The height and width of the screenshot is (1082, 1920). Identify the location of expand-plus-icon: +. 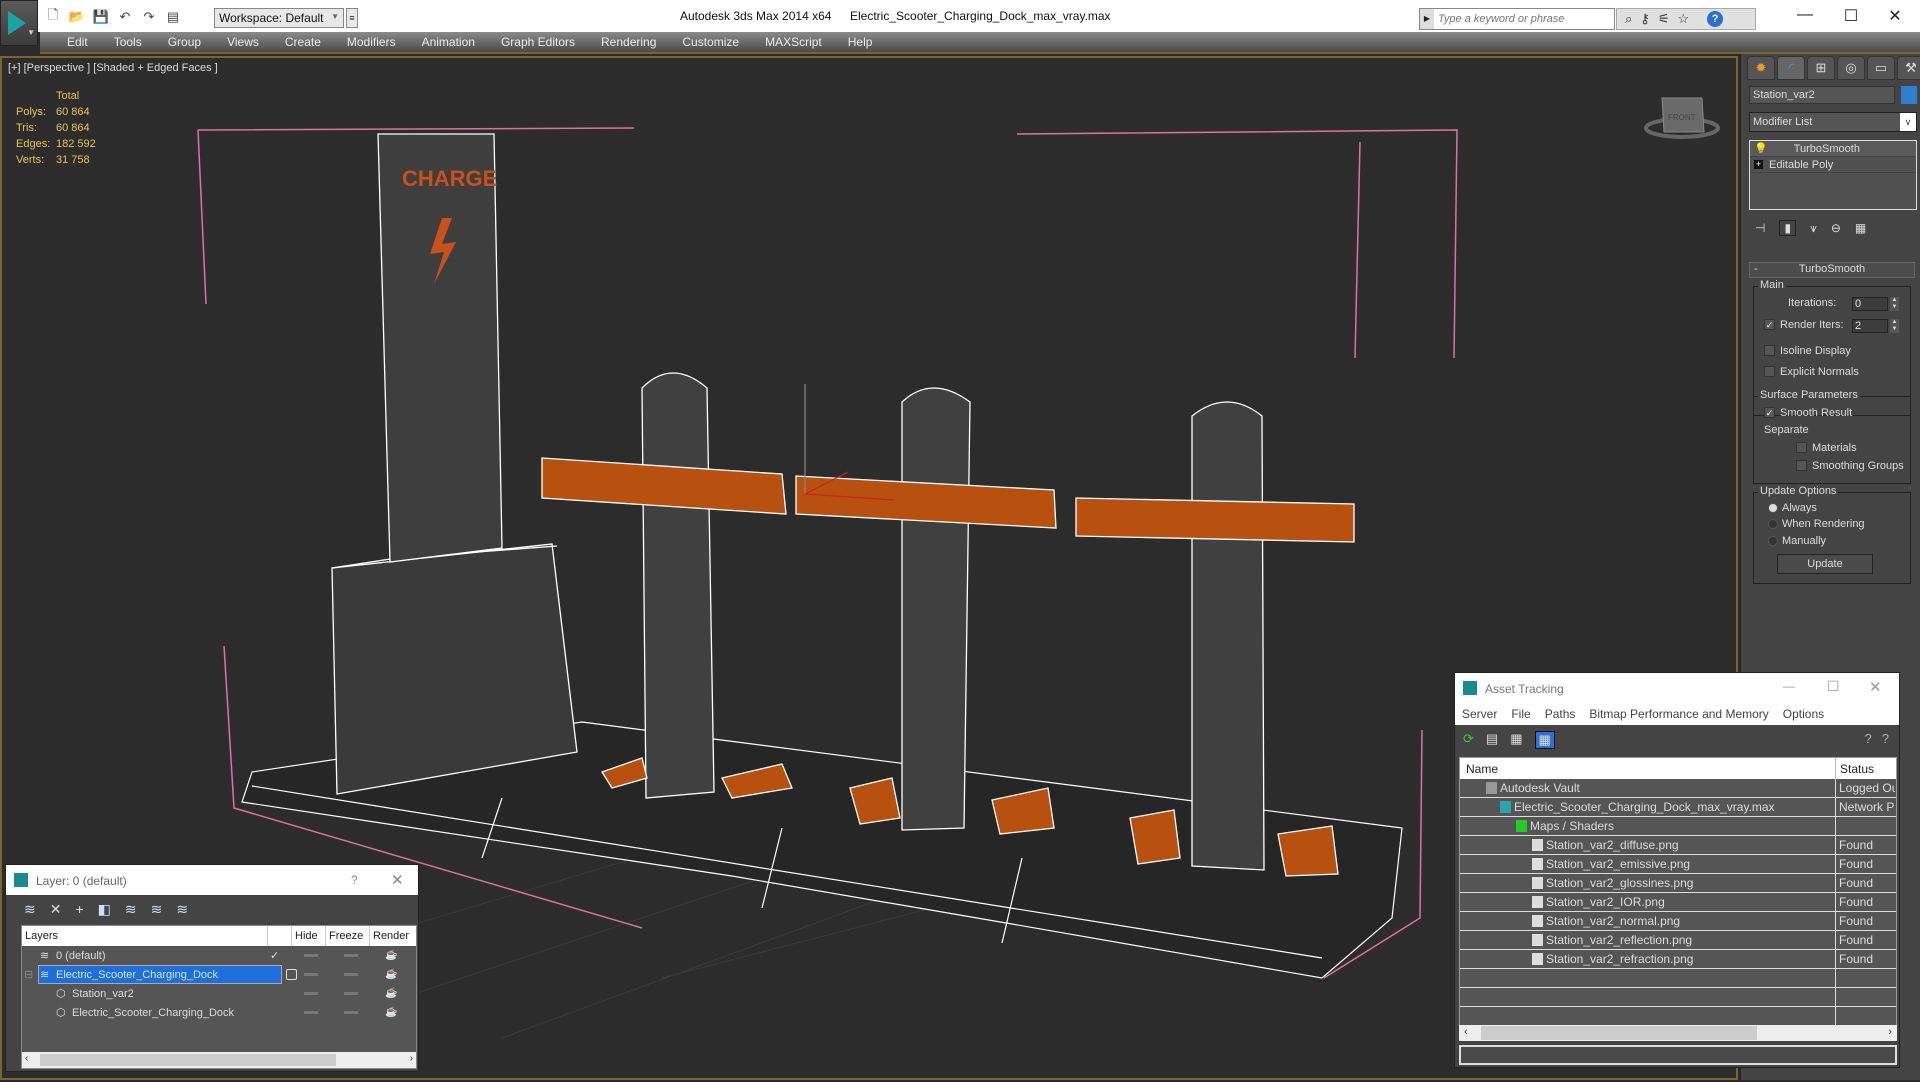
(1758, 164).